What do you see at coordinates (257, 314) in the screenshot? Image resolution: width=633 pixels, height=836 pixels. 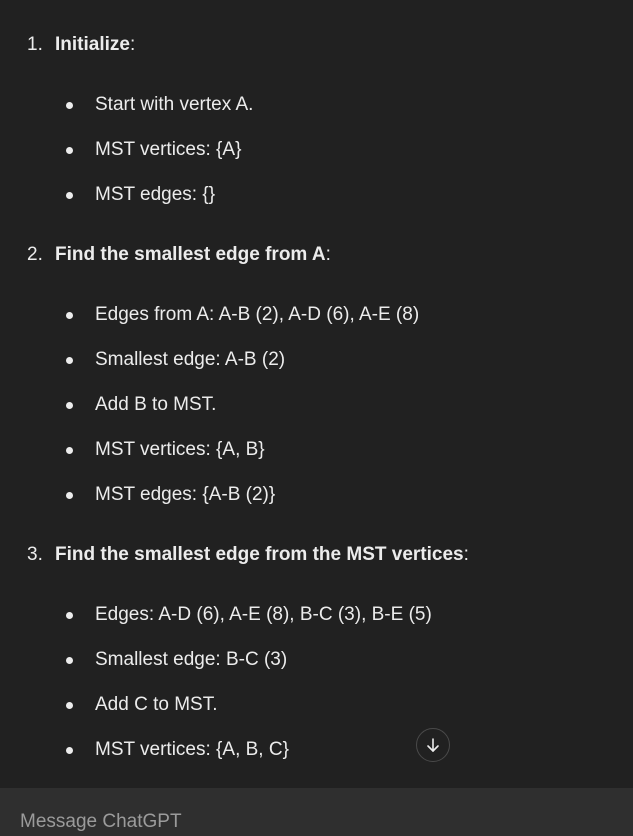 I see `list-item-text: Edges from A: A-B (2), A-D (6), A-E (8)` at bounding box center [257, 314].